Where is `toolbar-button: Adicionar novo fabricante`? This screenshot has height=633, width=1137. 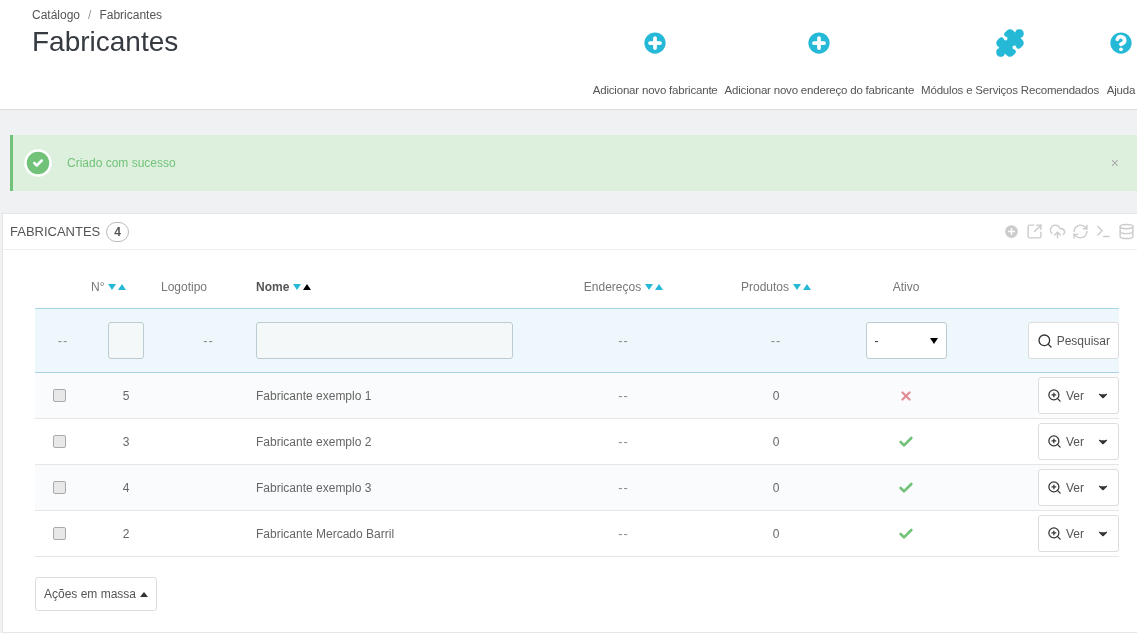 toolbar-button: Adicionar novo fabricante is located at coordinates (655, 62).